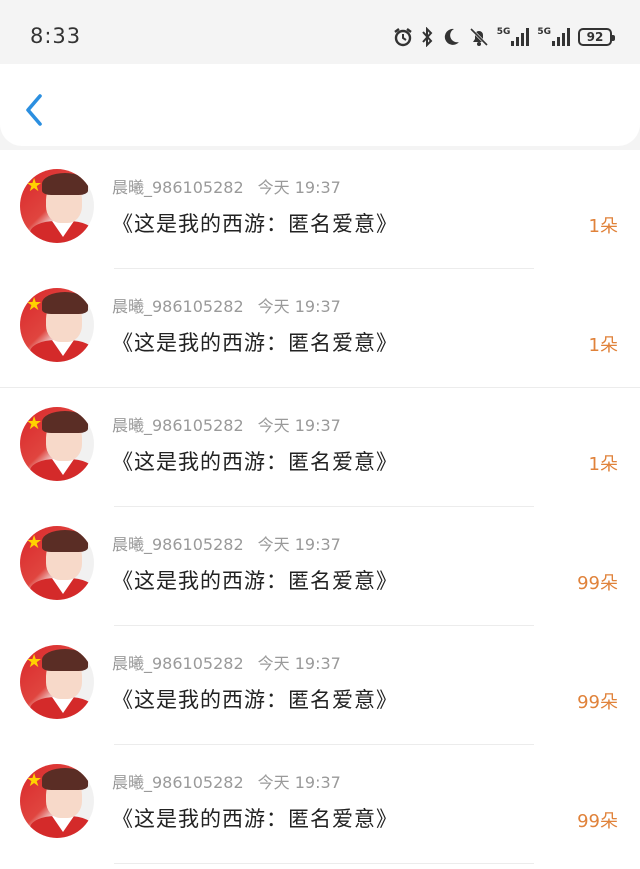  Describe the element at coordinates (320, 105) in the screenshot. I see `header-bar` at that location.